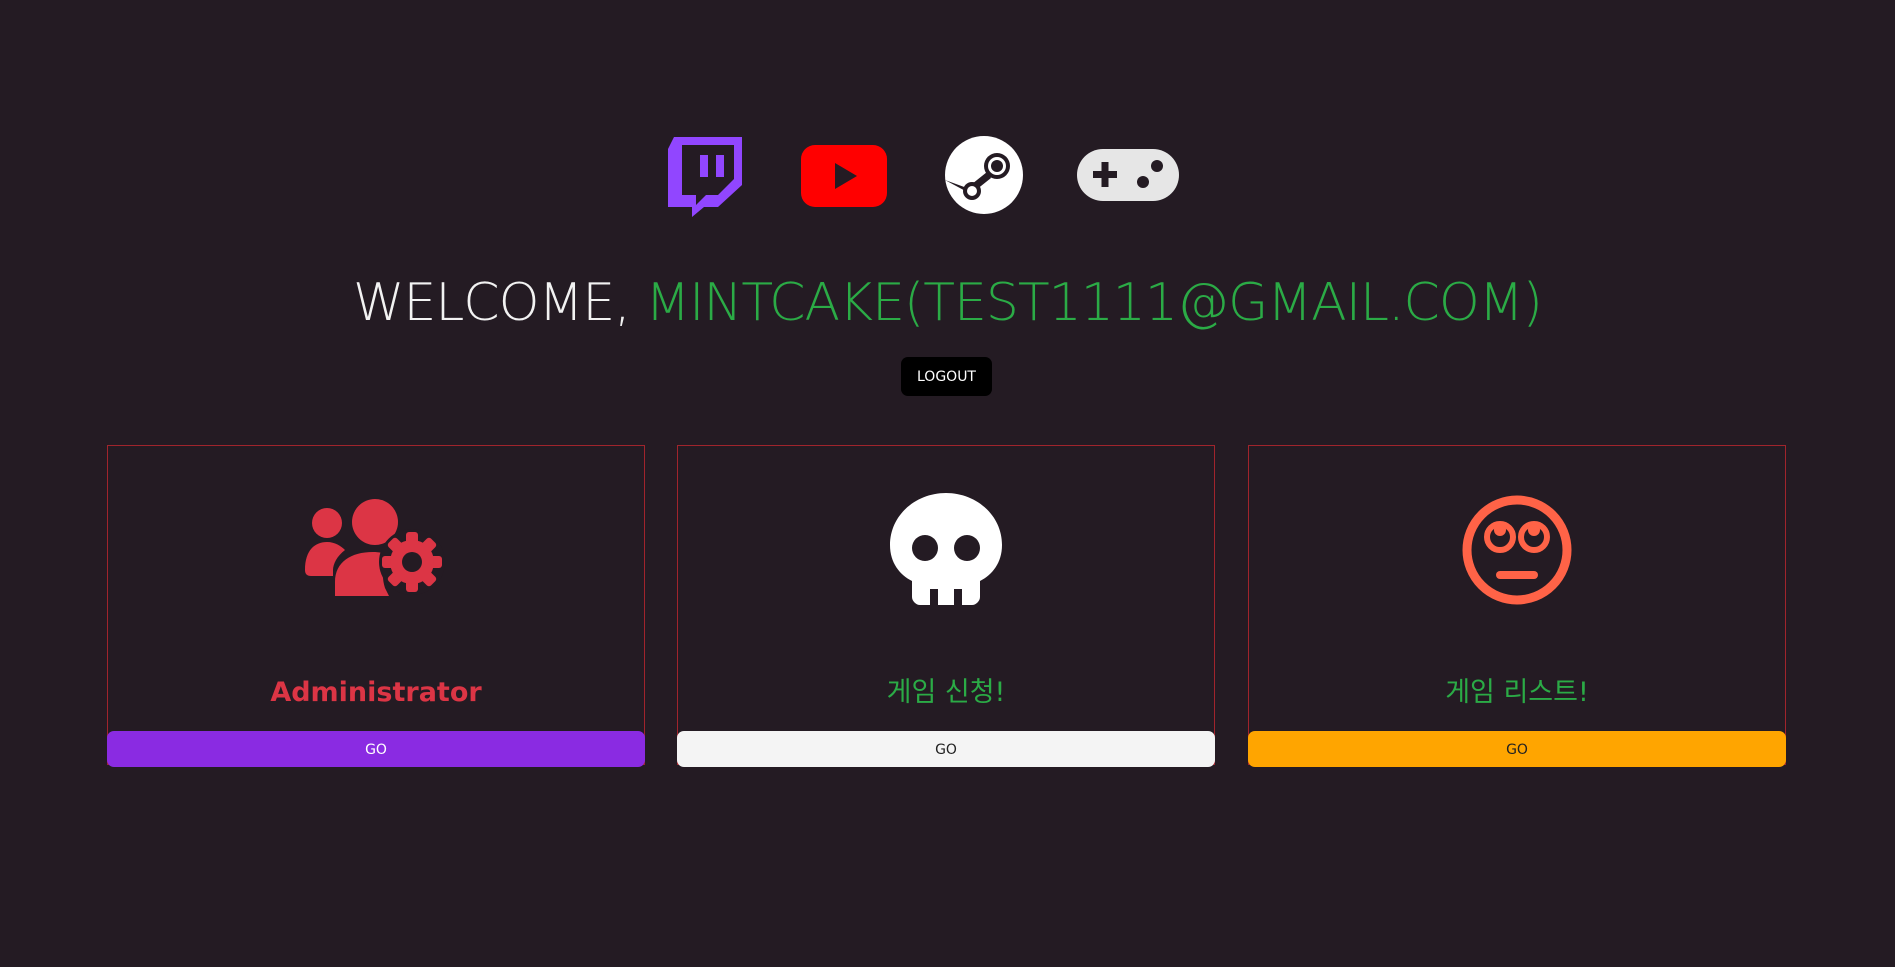 Image resolution: width=1895 pixels, height=967 pixels. What do you see at coordinates (376, 606) in the screenshot?
I see `card-administrator: Administrator GO` at bounding box center [376, 606].